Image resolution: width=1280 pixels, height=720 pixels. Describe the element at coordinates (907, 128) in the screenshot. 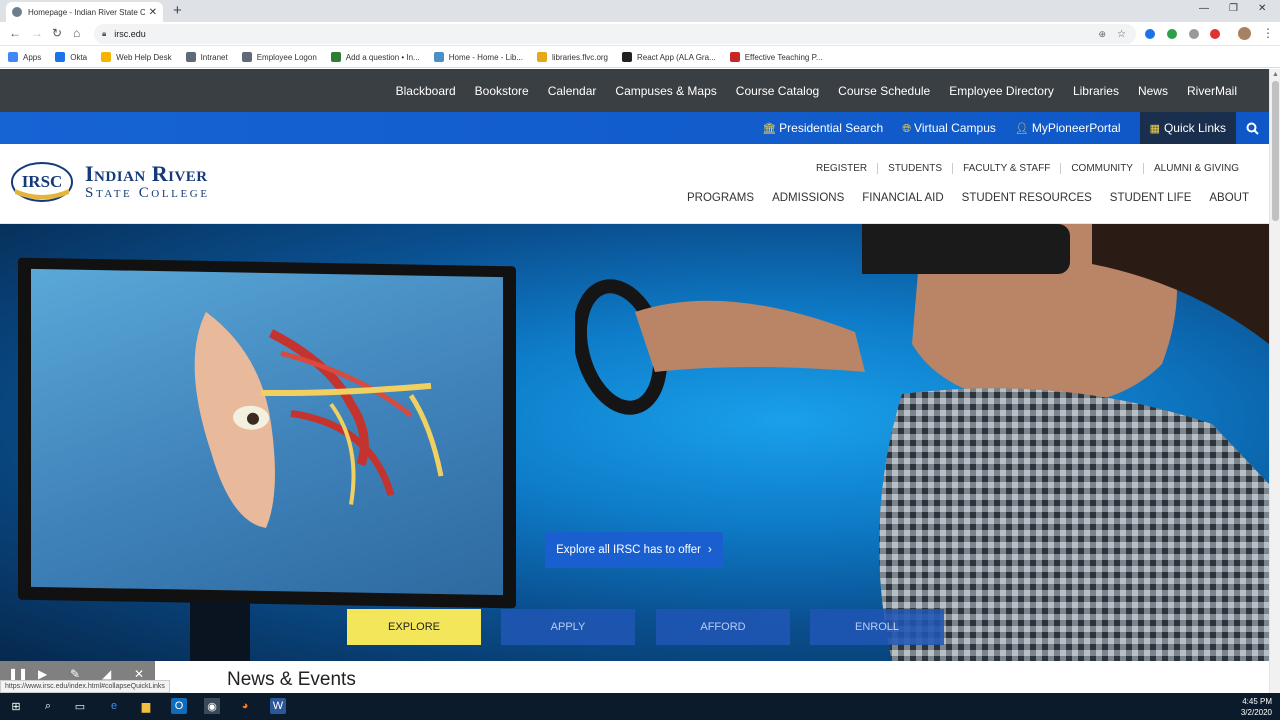

I see `globe-icon: 🌐︎` at that location.